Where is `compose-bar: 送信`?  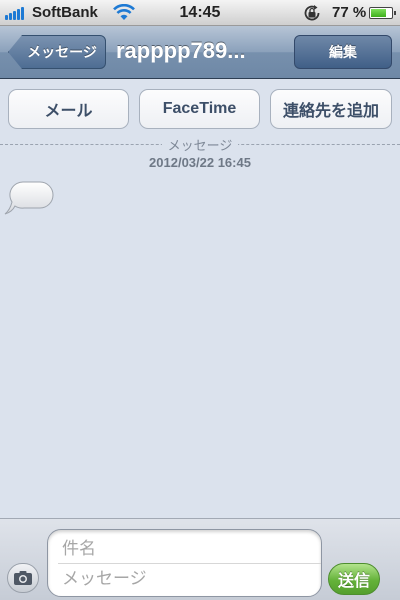 compose-bar: 送信 is located at coordinates (200, 559).